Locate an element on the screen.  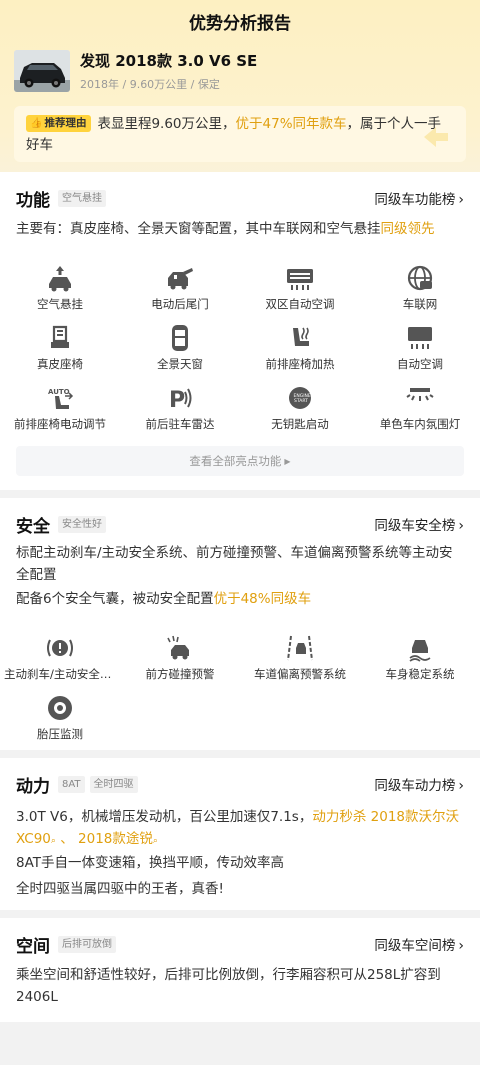
tire-pressure-icon is located at coordinates (60, 708).